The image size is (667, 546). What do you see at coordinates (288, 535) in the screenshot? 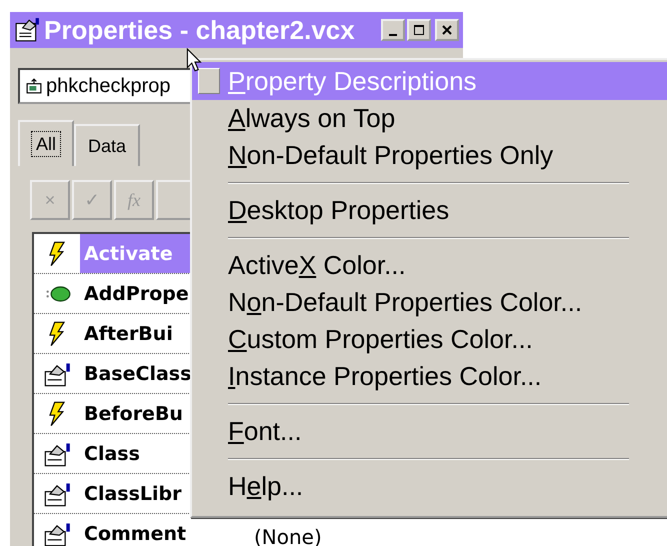
I see `property-value: (None)` at bounding box center [288, 535].